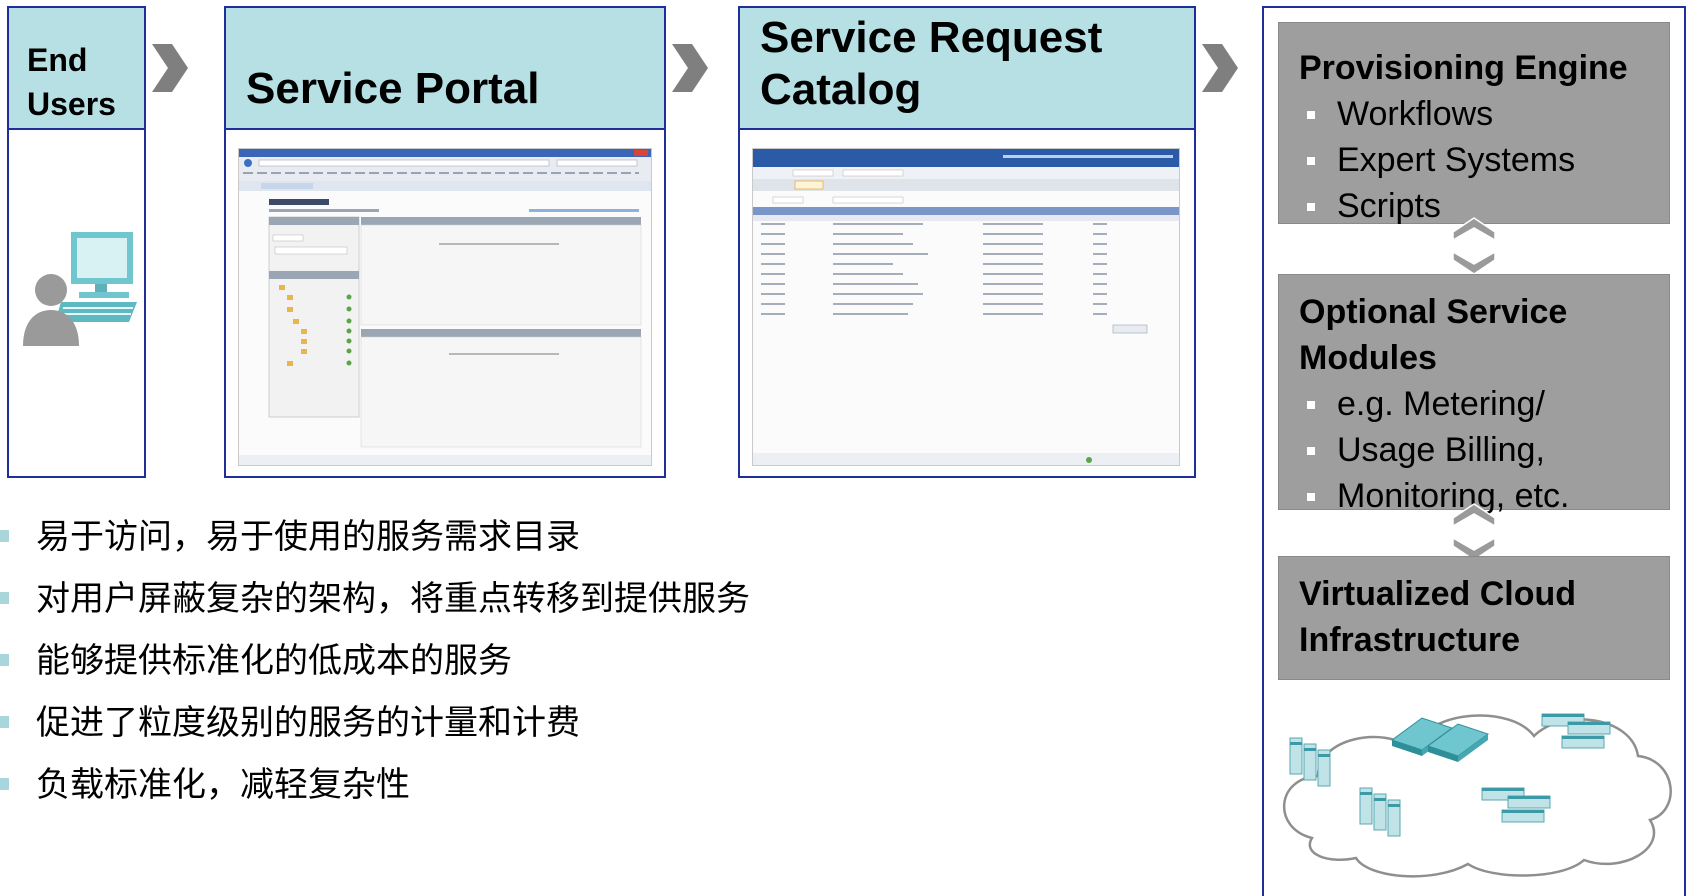  What do you see at coordinates (445, 307) in the screenshot?
I see `service-portal-screenshot` at bounding box center [445, 307].